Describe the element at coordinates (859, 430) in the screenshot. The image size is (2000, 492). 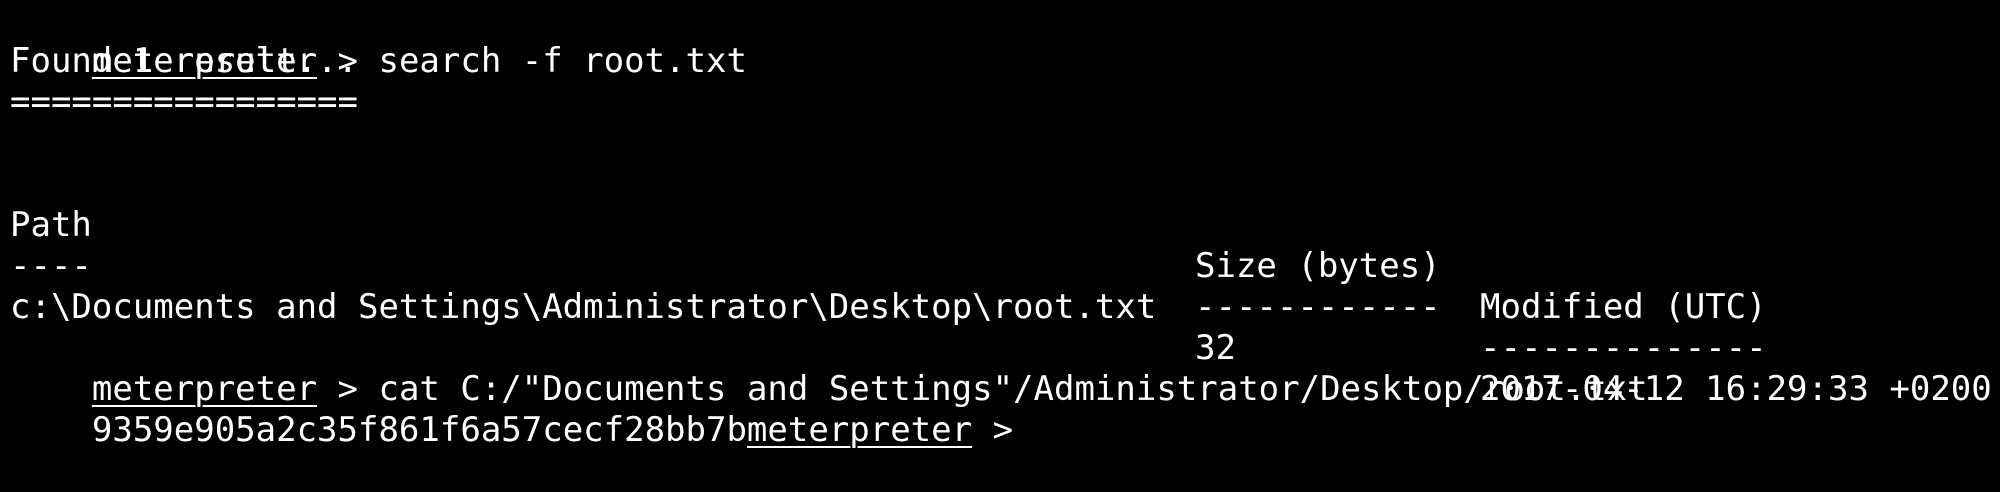
I see `meterpreter-prompt: meterpreter` at that location.